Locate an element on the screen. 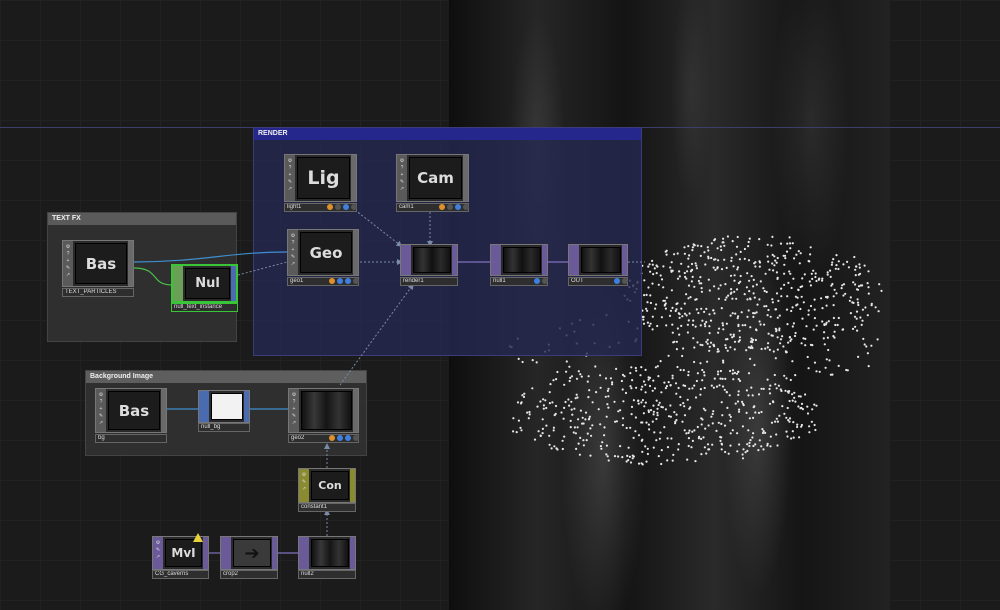 Image resolution: width=1000 pixels, height=610 pixels. node-null-text-instance: Nul null_text_instance is located at coordinates (204, 288).